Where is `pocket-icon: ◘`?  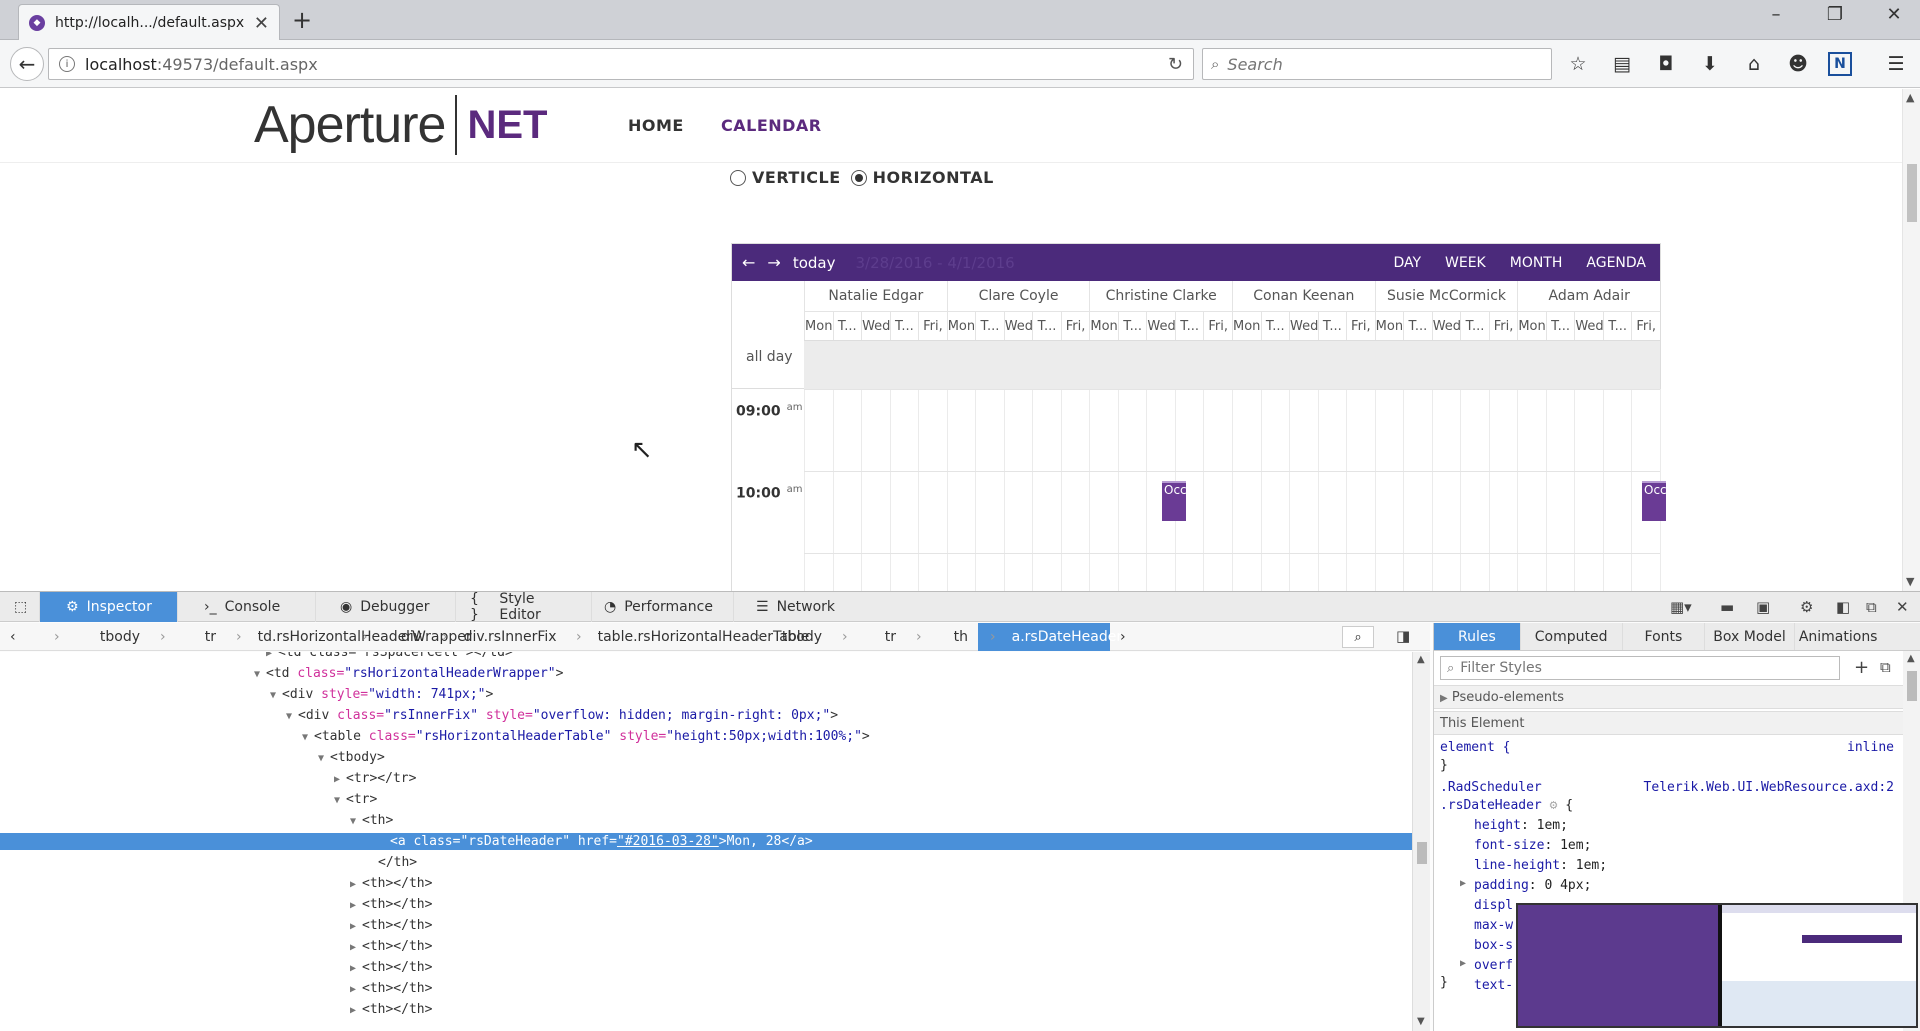
pocket-icon: ◘ is located at coordinates (1666, 64).